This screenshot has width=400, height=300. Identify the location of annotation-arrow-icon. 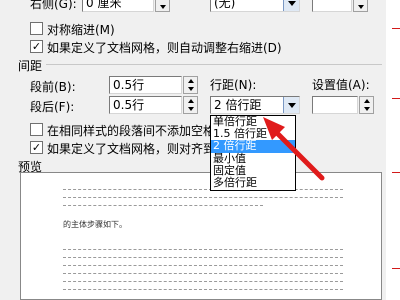
(294, 149).